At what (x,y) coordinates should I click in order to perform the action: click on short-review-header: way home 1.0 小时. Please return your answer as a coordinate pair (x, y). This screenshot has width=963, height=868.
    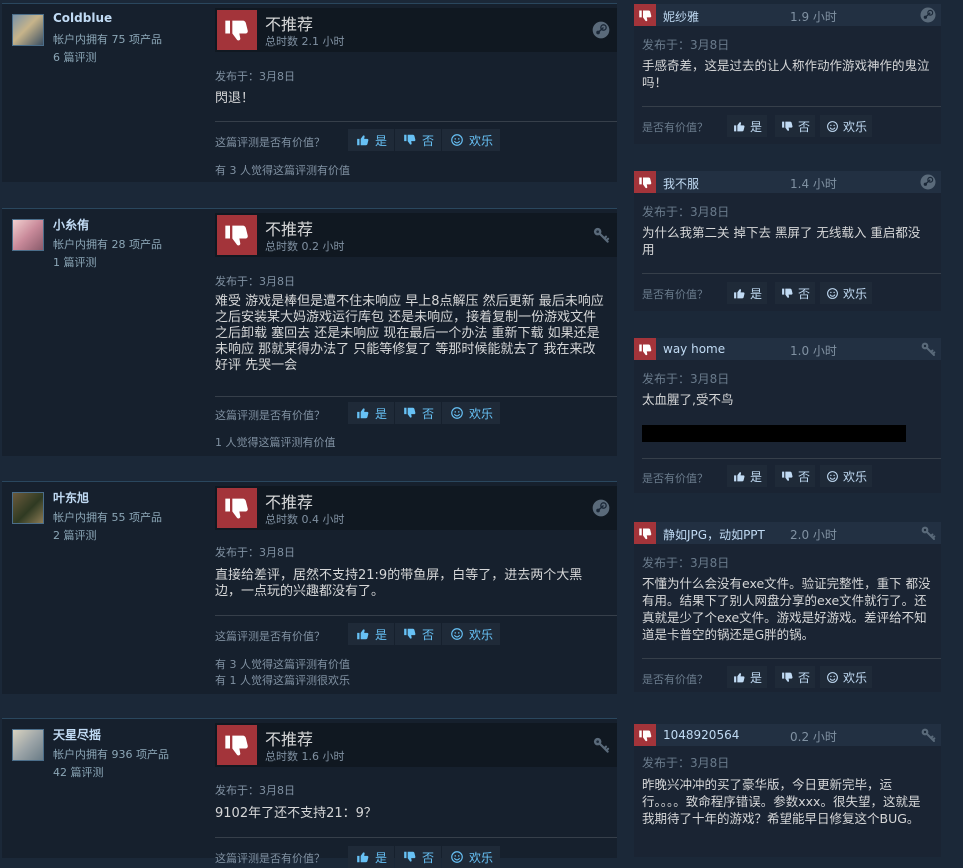
    Looking at the image, I should click on (787, 349).